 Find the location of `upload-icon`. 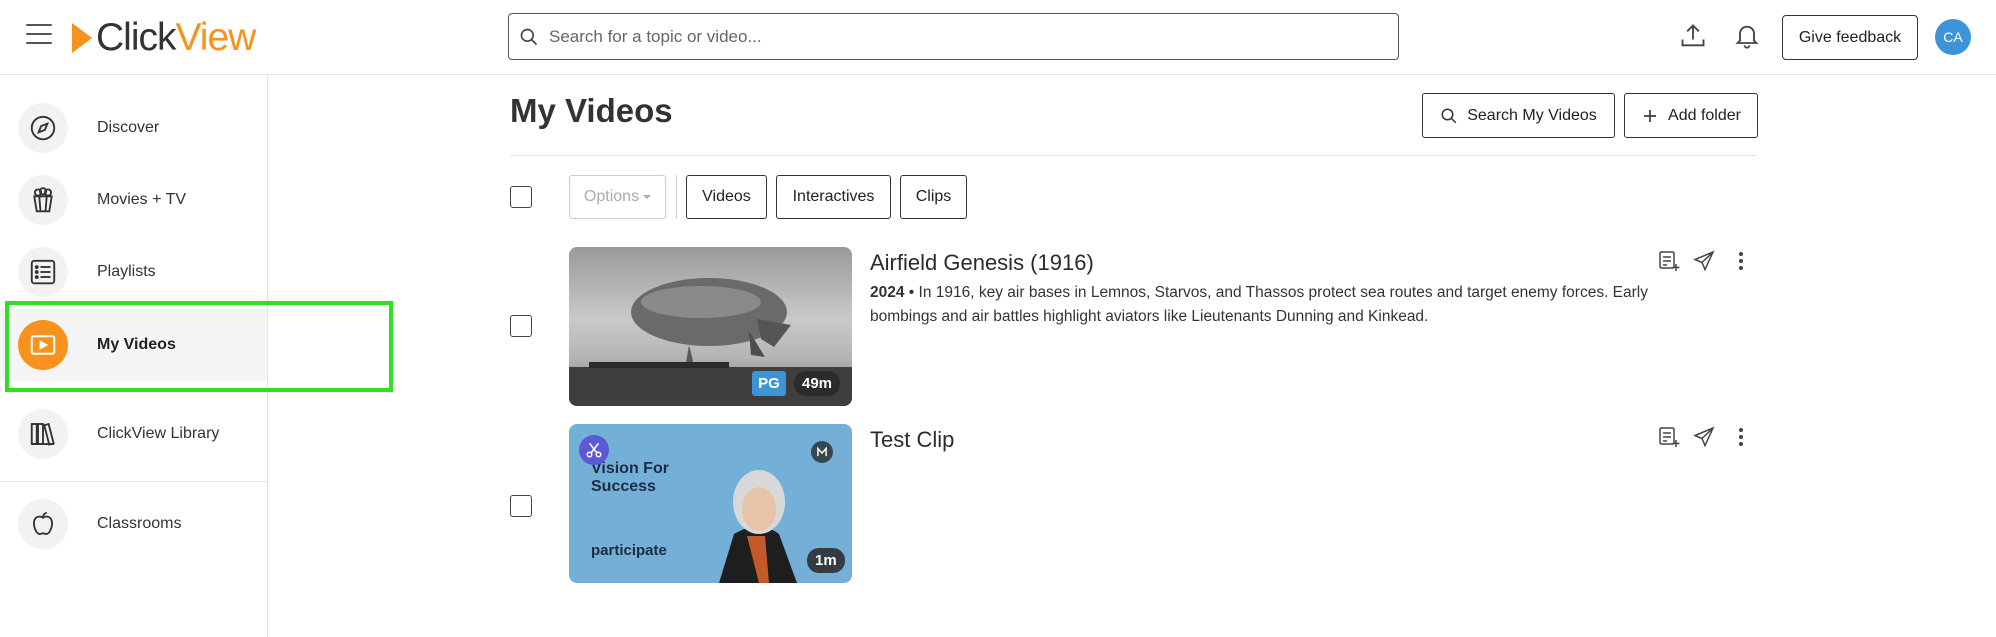

upload-icon is located at coordinates (1693, 36).